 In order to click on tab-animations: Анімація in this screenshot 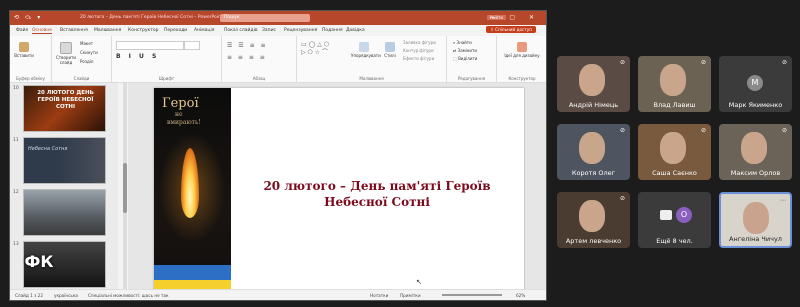, I will do `click(204, 30)`.